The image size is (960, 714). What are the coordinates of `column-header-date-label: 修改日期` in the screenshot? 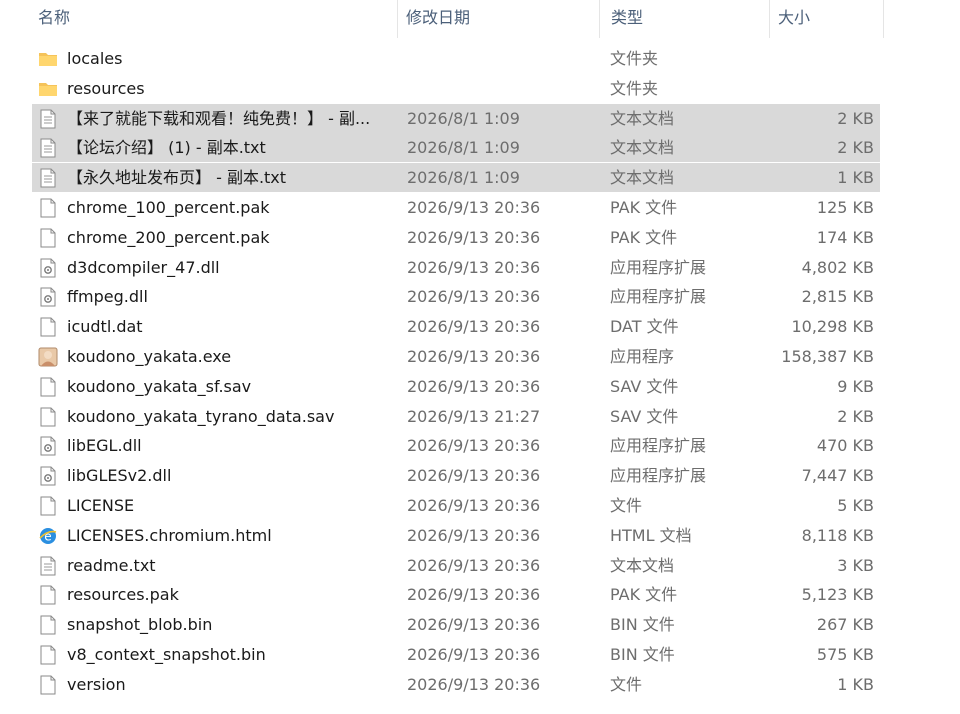 It's located at (438, 17).